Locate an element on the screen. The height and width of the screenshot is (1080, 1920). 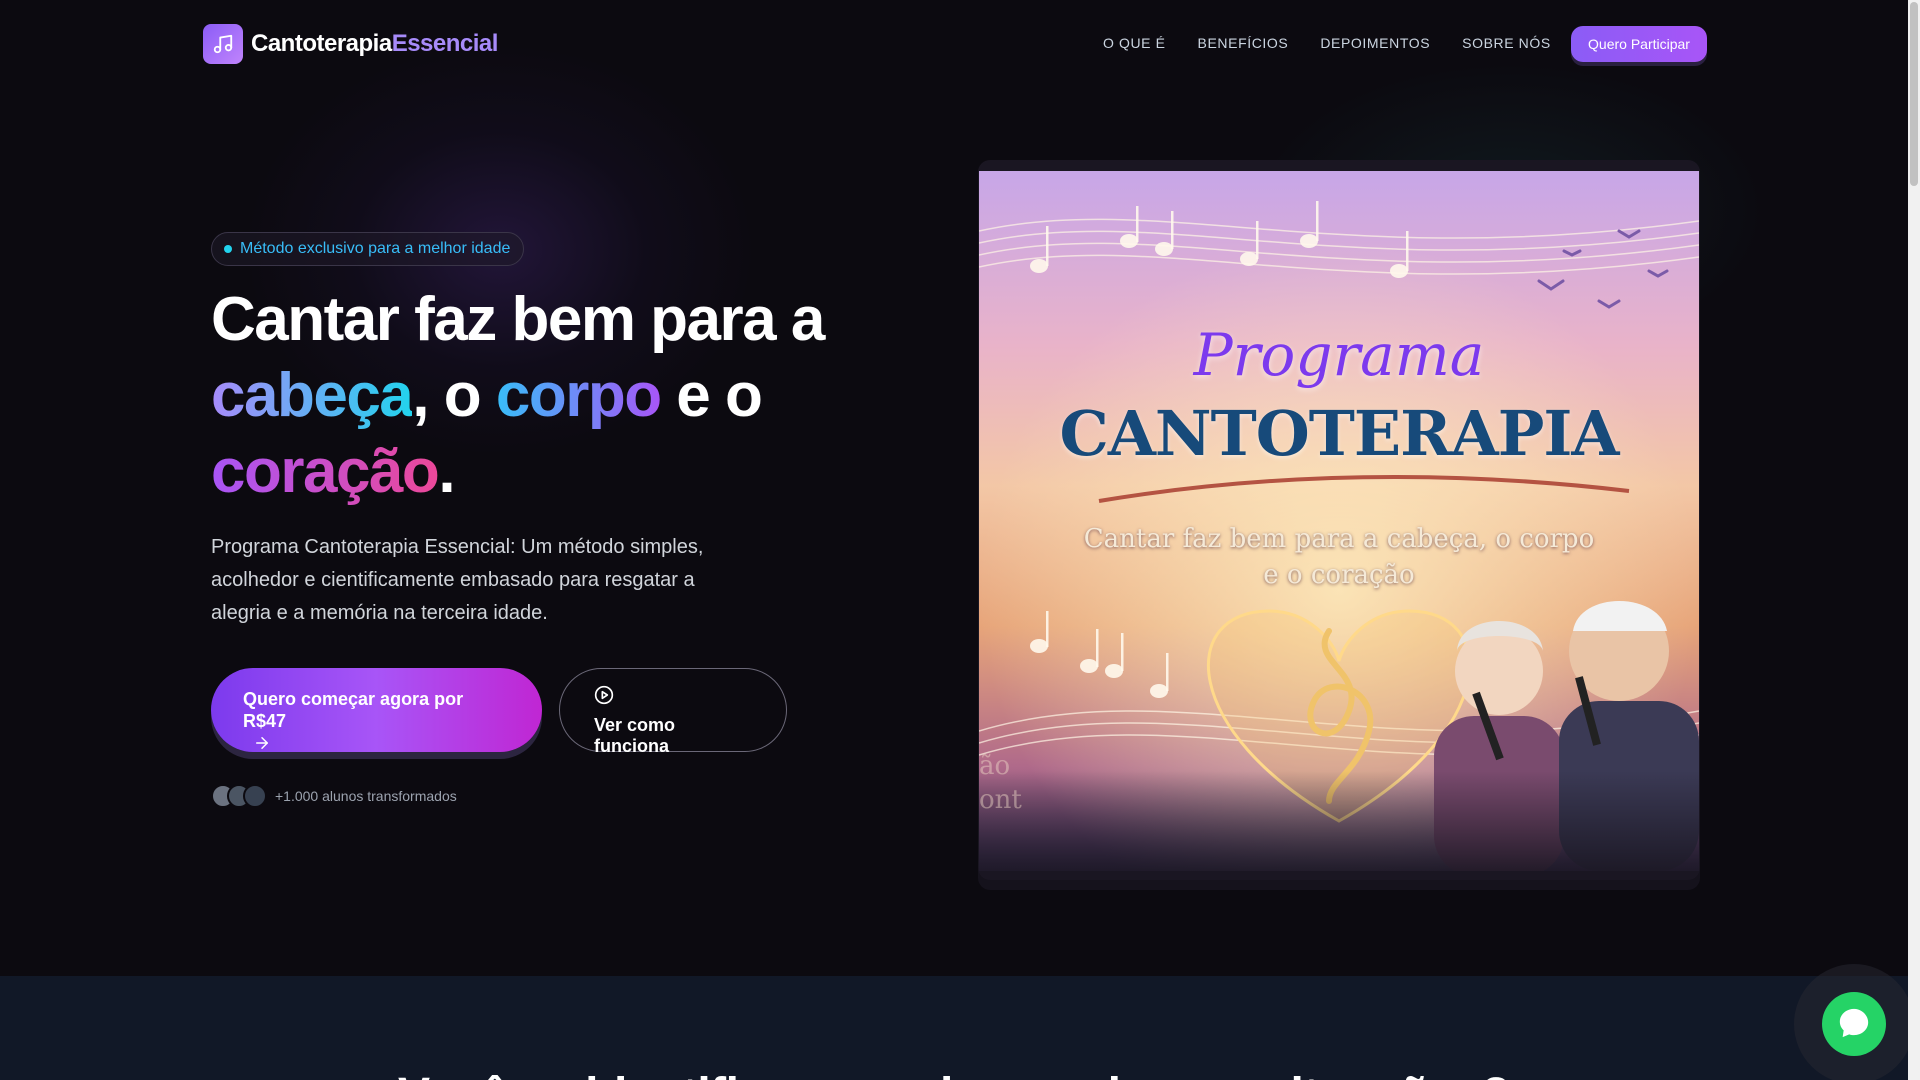
headline-end: . is located at coordinates (446, 471).